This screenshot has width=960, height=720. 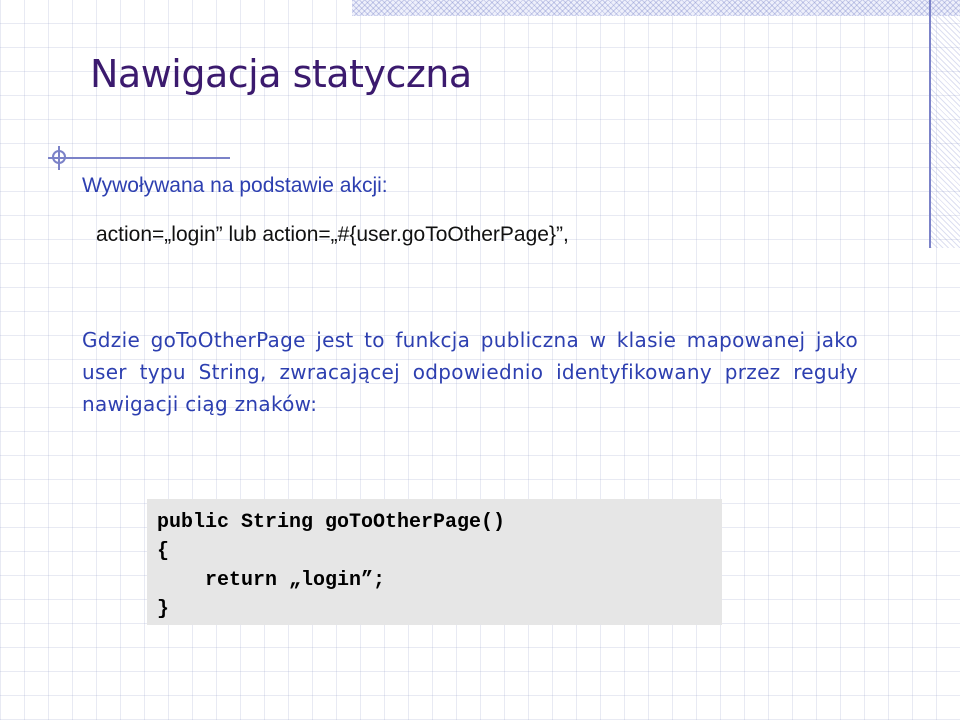 What do you see at coordinates (656, 8) in the screenshot?
I see `decorative-top-band` at bounding box center [656, 8].